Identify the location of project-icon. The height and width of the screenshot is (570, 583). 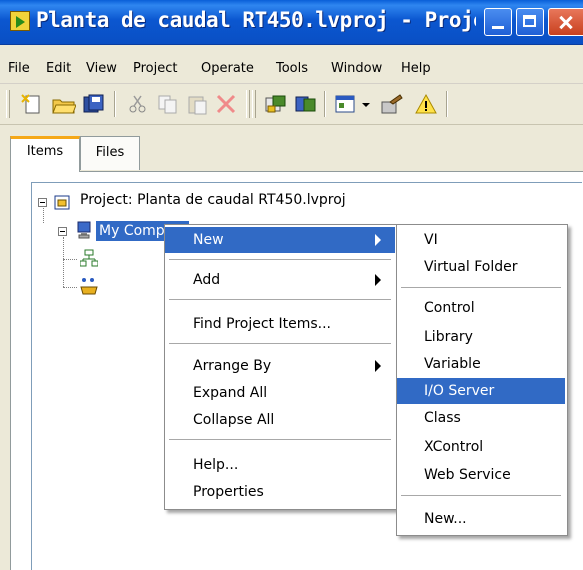
(63, 202).